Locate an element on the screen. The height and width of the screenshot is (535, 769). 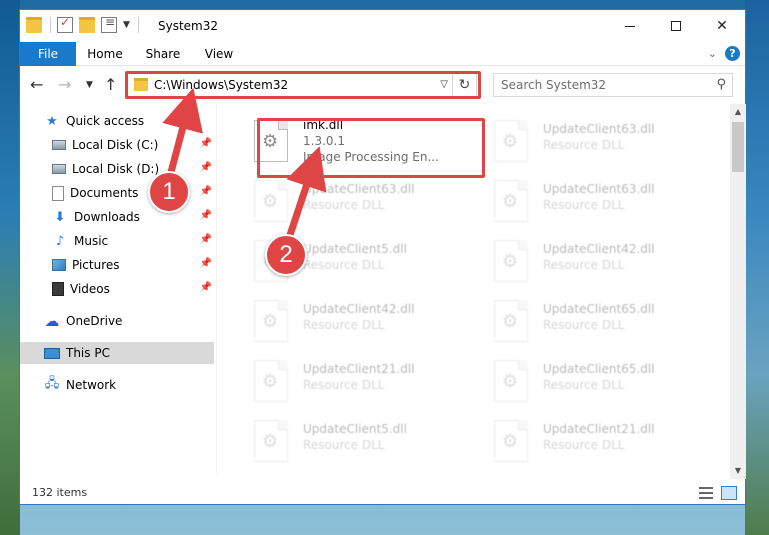
download-arrow-icon: ⬇ is located at coordinates (60, 217).